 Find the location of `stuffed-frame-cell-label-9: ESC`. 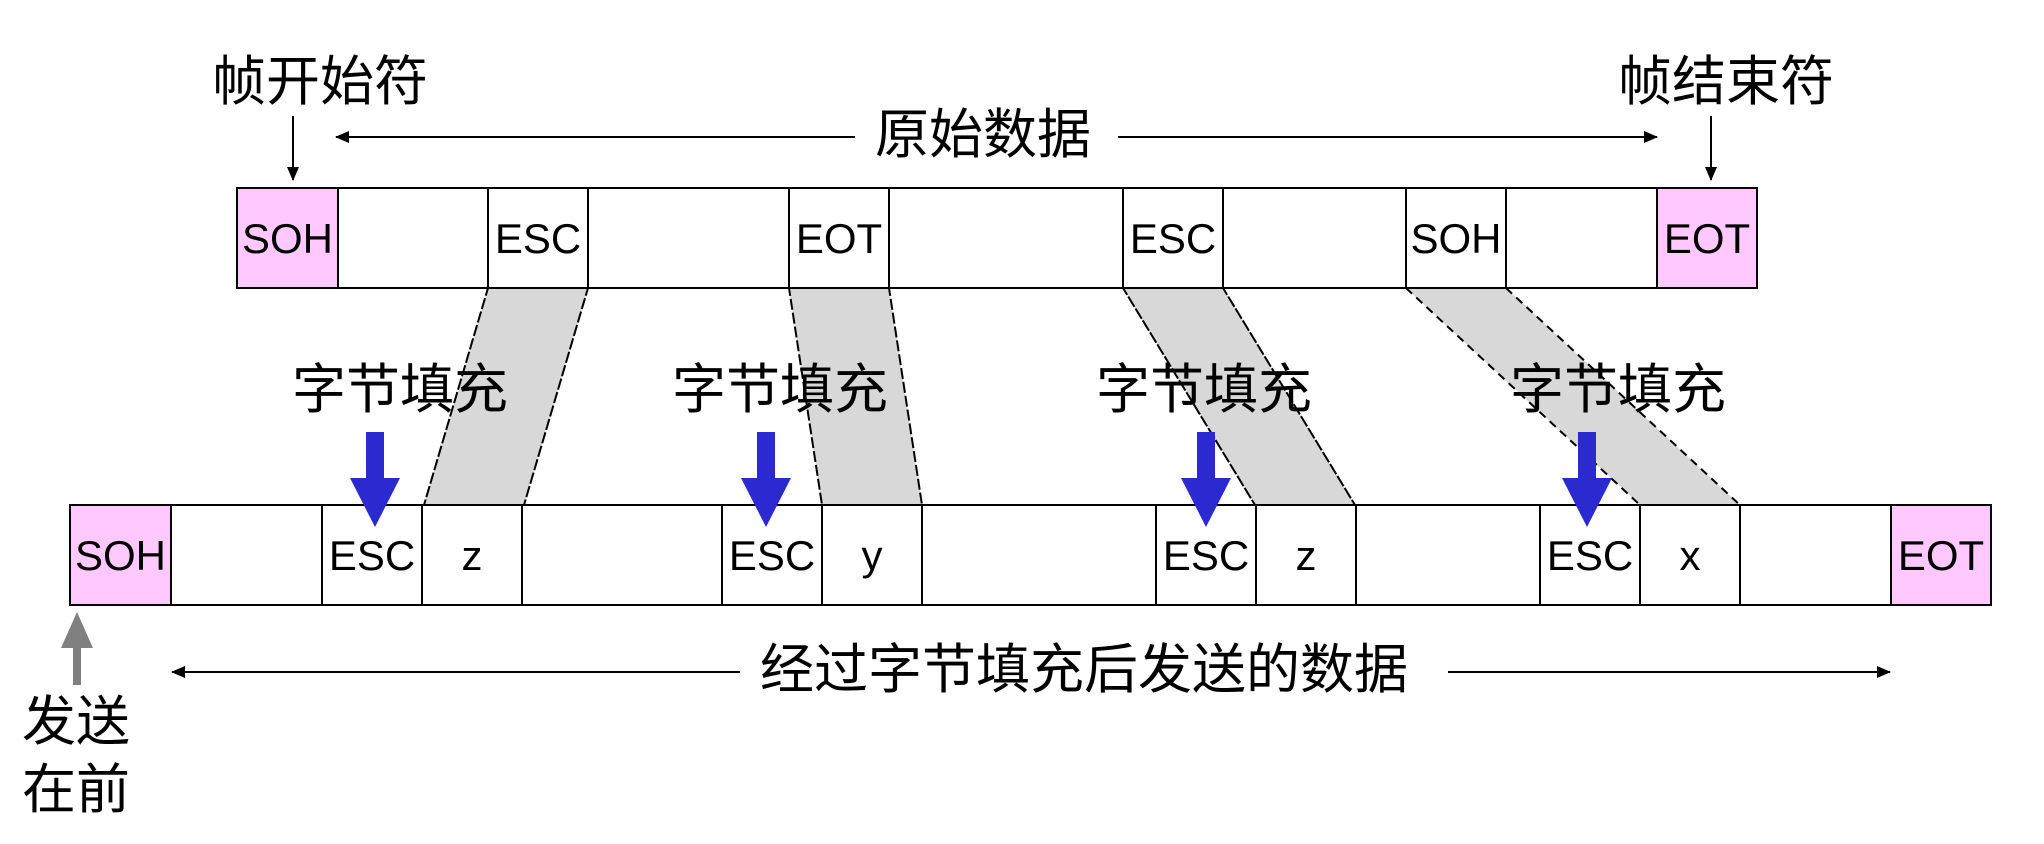

stuffed-frame-cell-label-9: ESC is located at coordinates (1206, 555).